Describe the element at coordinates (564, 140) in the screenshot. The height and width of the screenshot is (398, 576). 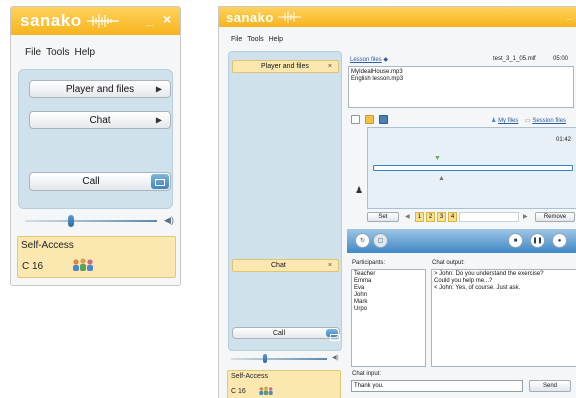
I see `current-time: 01:42` at that location.